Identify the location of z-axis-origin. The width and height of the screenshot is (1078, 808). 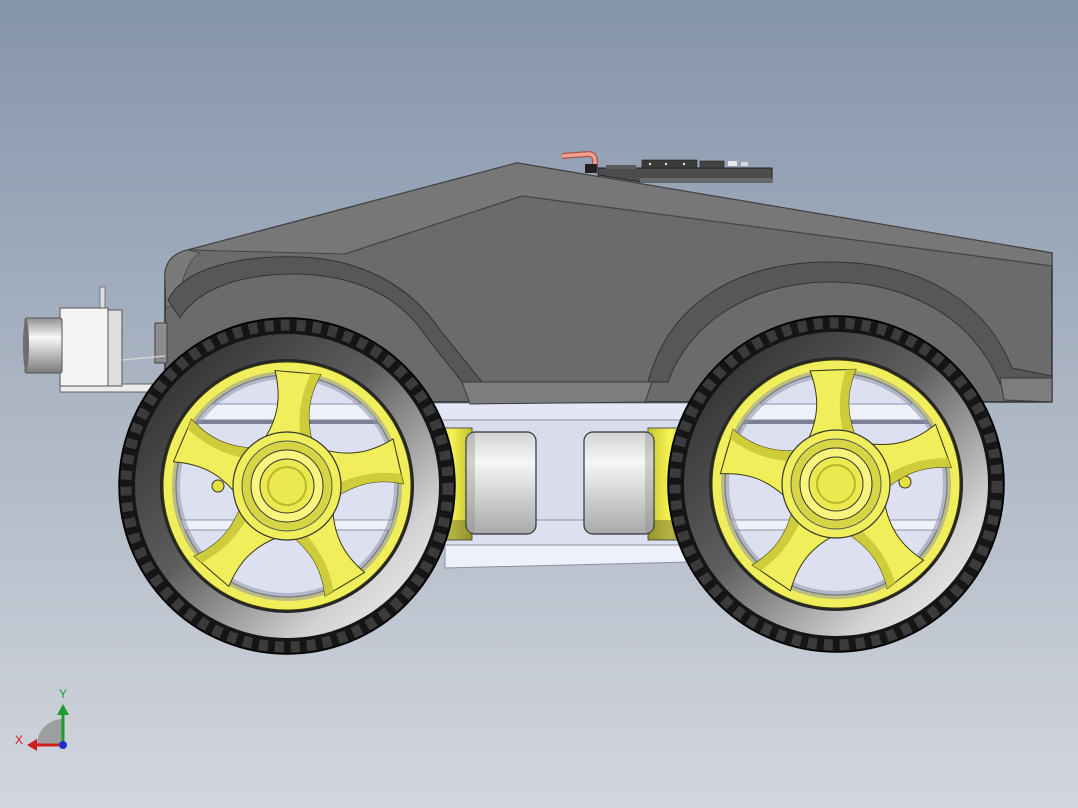
(63, 745).